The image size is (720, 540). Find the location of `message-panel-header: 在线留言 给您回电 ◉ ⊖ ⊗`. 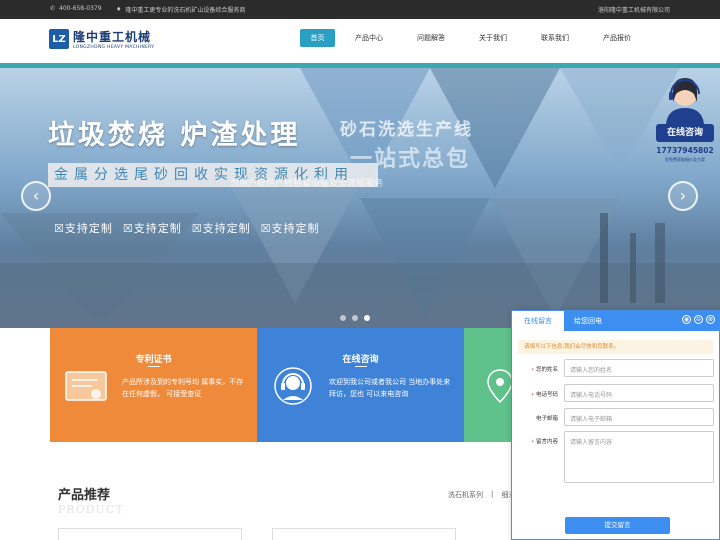

message-panel-header: 在线留言 给您回电 ◉ ⊖ ⊗ is located at coordinates (615, 321).